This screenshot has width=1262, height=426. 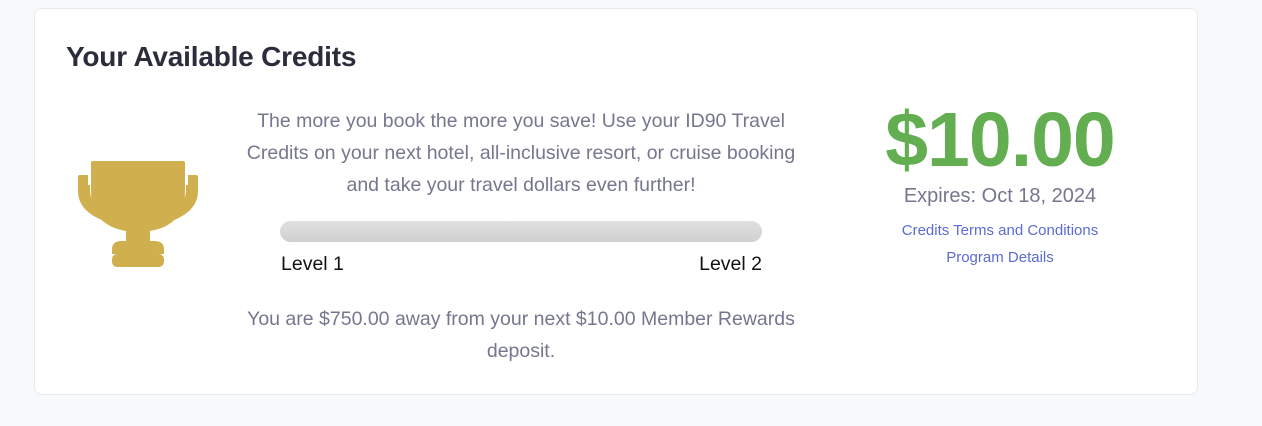 What do you see at coordinates (1000, 196) in the screenshot?
I see `expiry-date: Expires: Oct 18, 2024` at bounding box center [1000, 196].